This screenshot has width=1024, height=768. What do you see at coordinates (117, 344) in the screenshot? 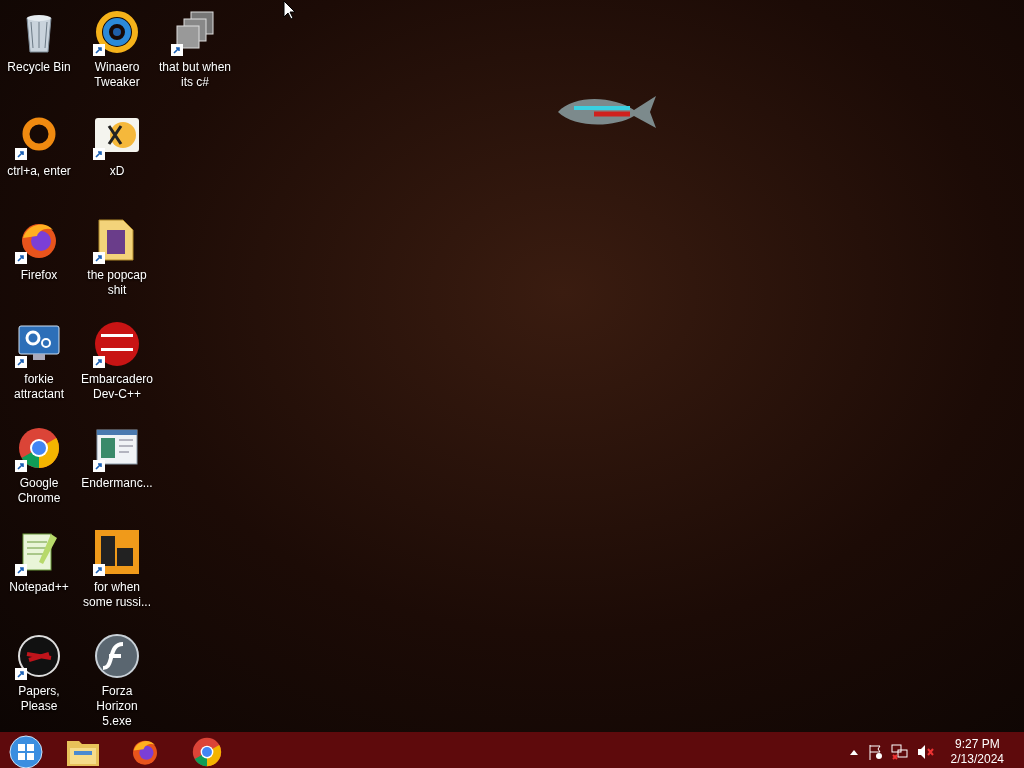
I see `round-logo-icon` at bounding box center [117, 344].